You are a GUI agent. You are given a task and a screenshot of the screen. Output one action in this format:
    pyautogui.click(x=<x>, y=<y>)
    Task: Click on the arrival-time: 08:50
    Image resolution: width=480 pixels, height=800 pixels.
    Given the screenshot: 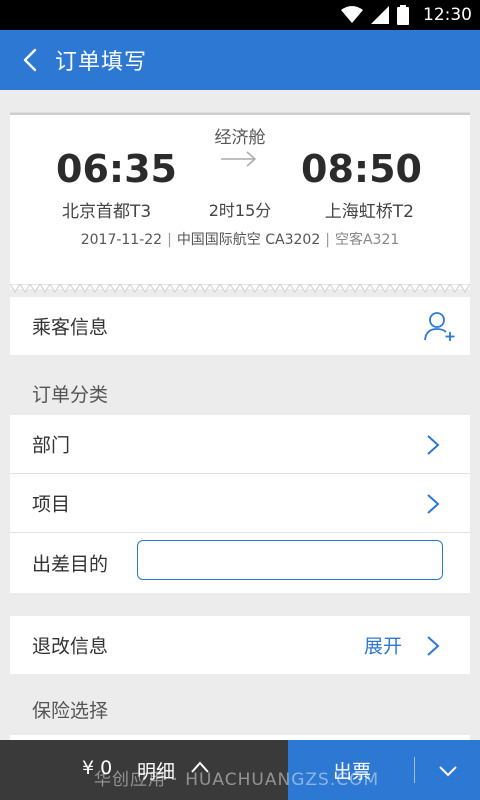 What is the action you would take?
    pyautogui.click(x=361, y=169)
    